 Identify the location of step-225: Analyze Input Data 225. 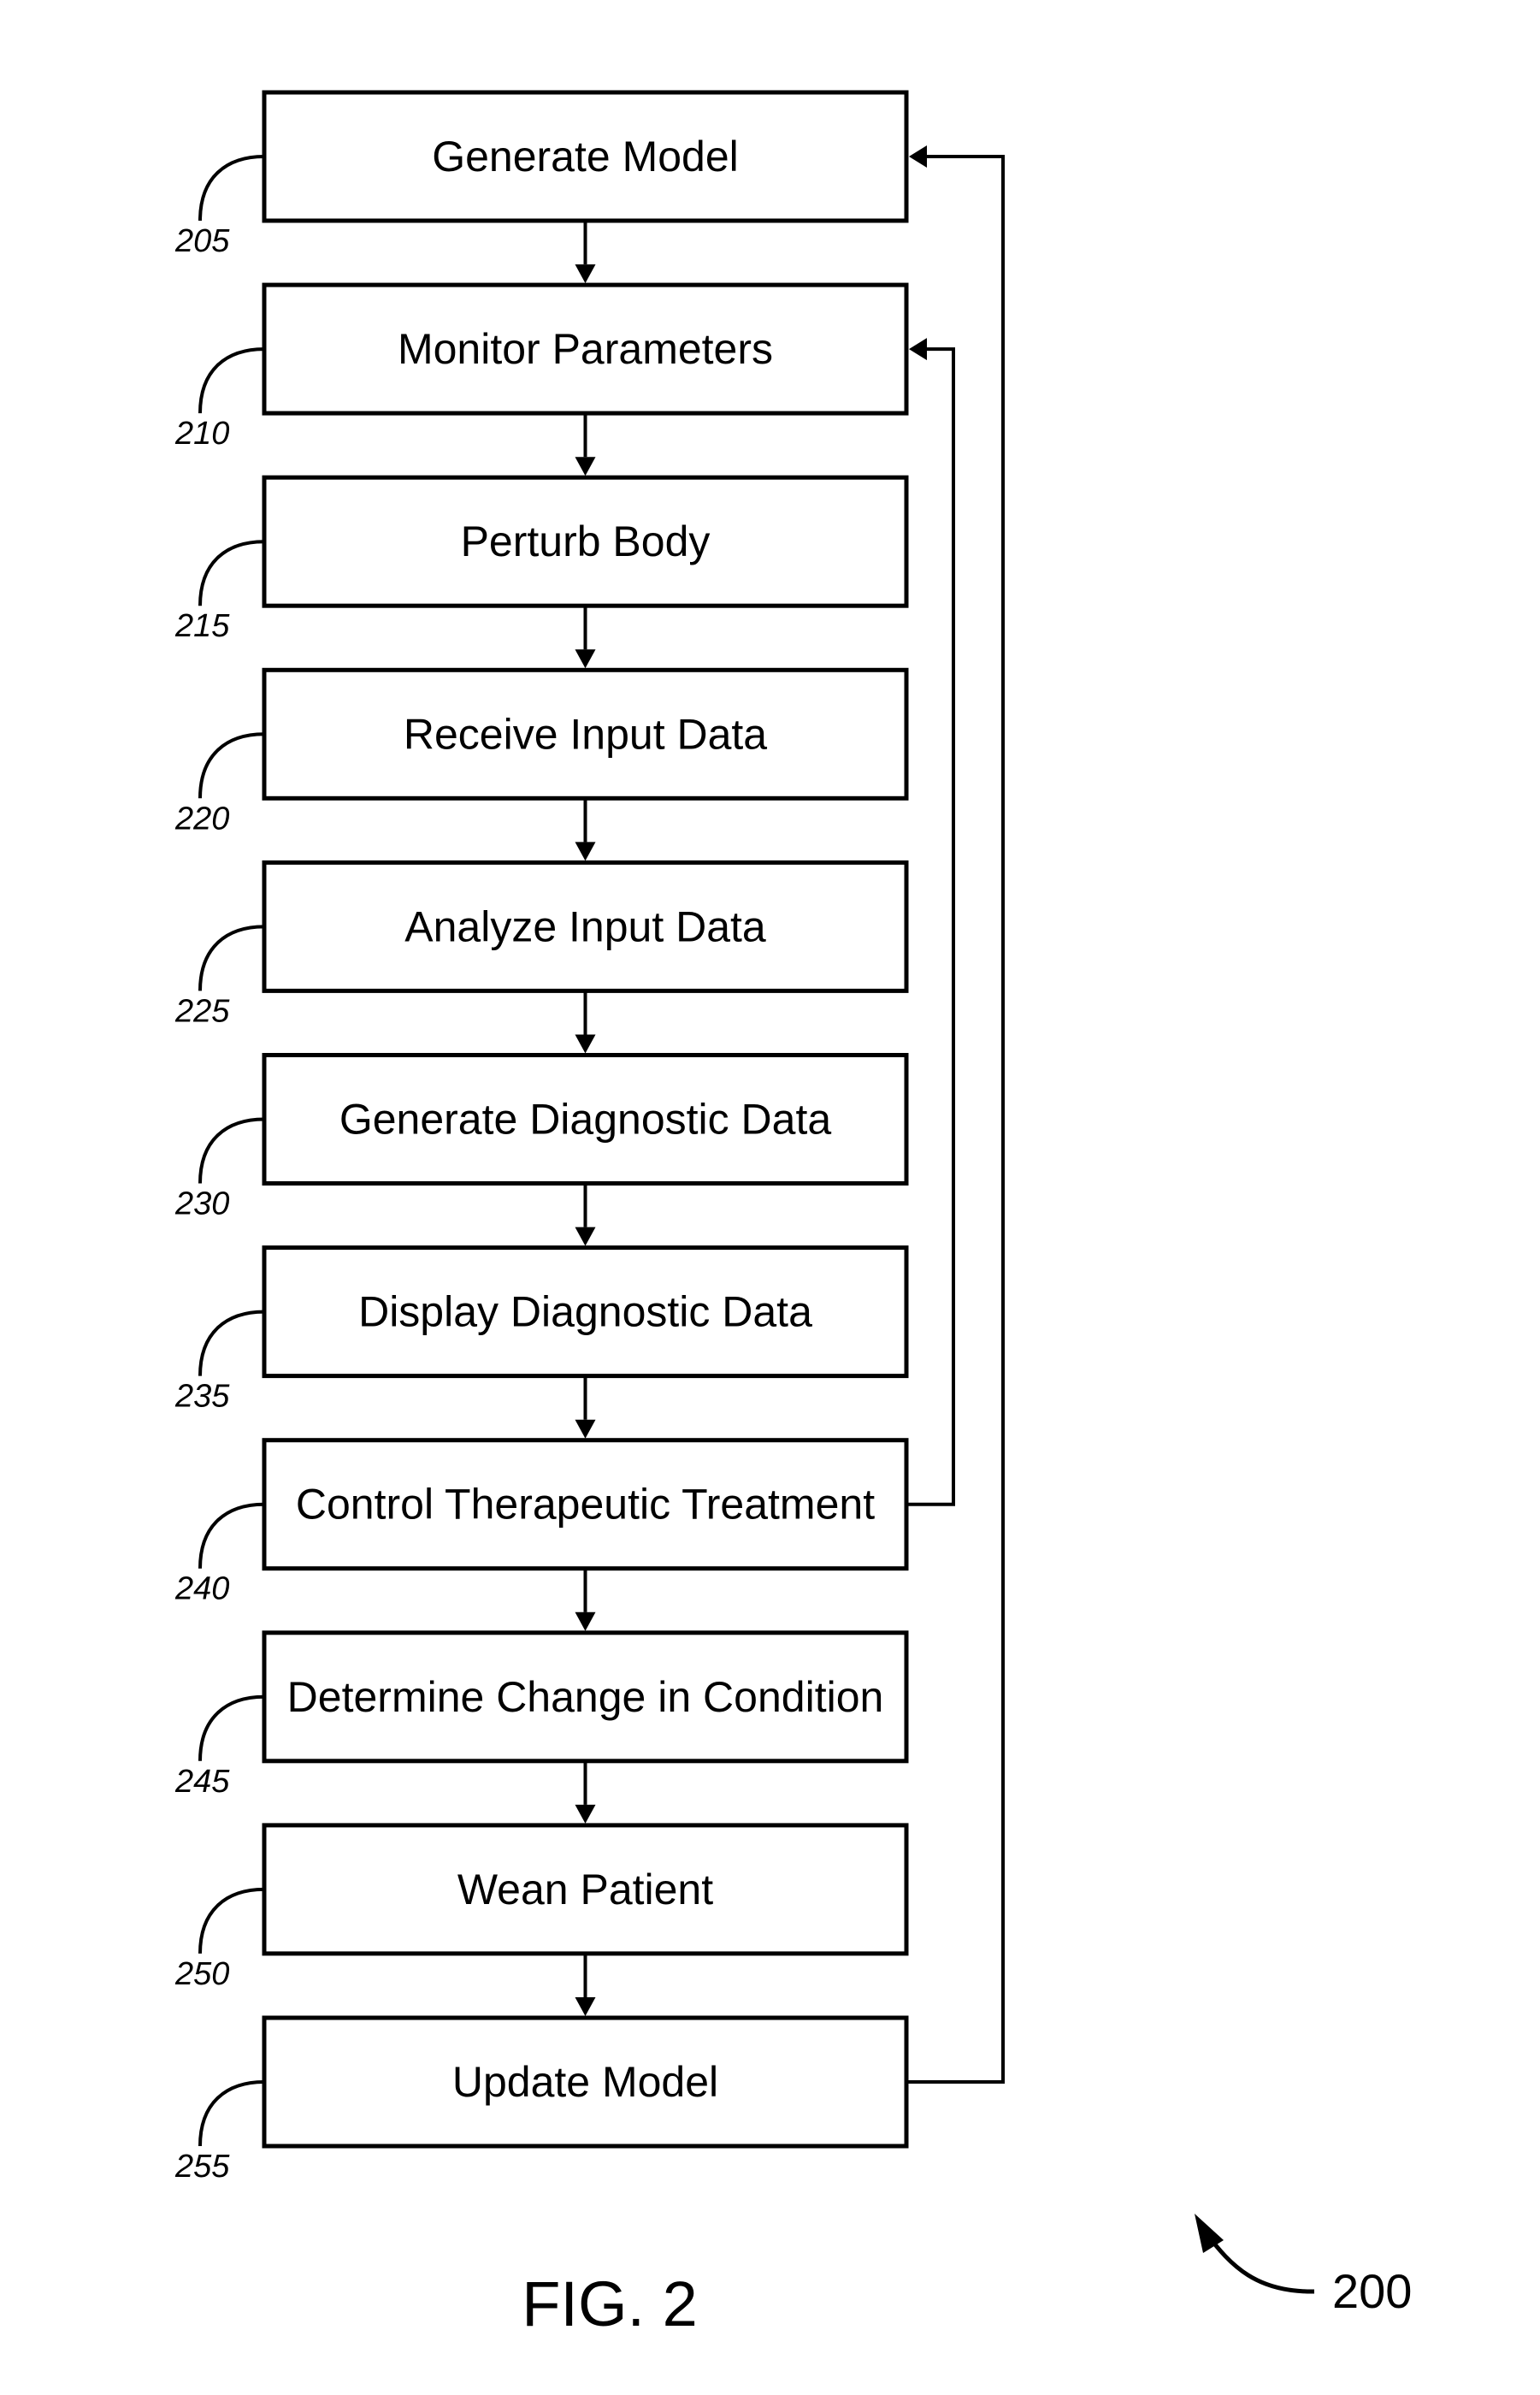
(541, 944).